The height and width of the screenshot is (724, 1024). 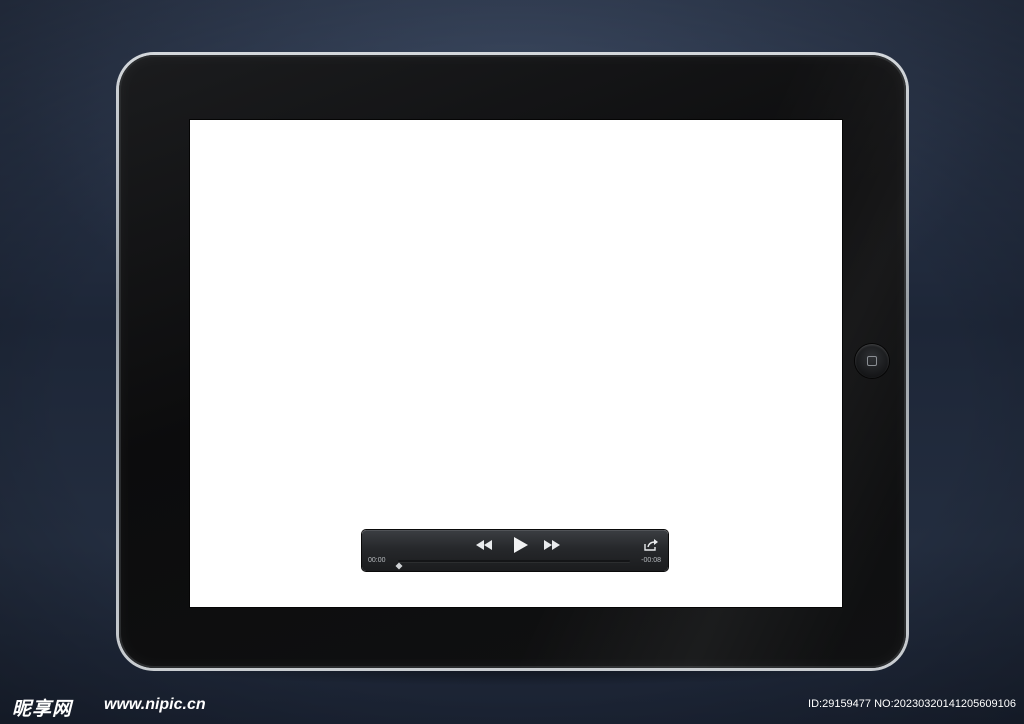 I want to click on home-button, so click(x=872, y=361).